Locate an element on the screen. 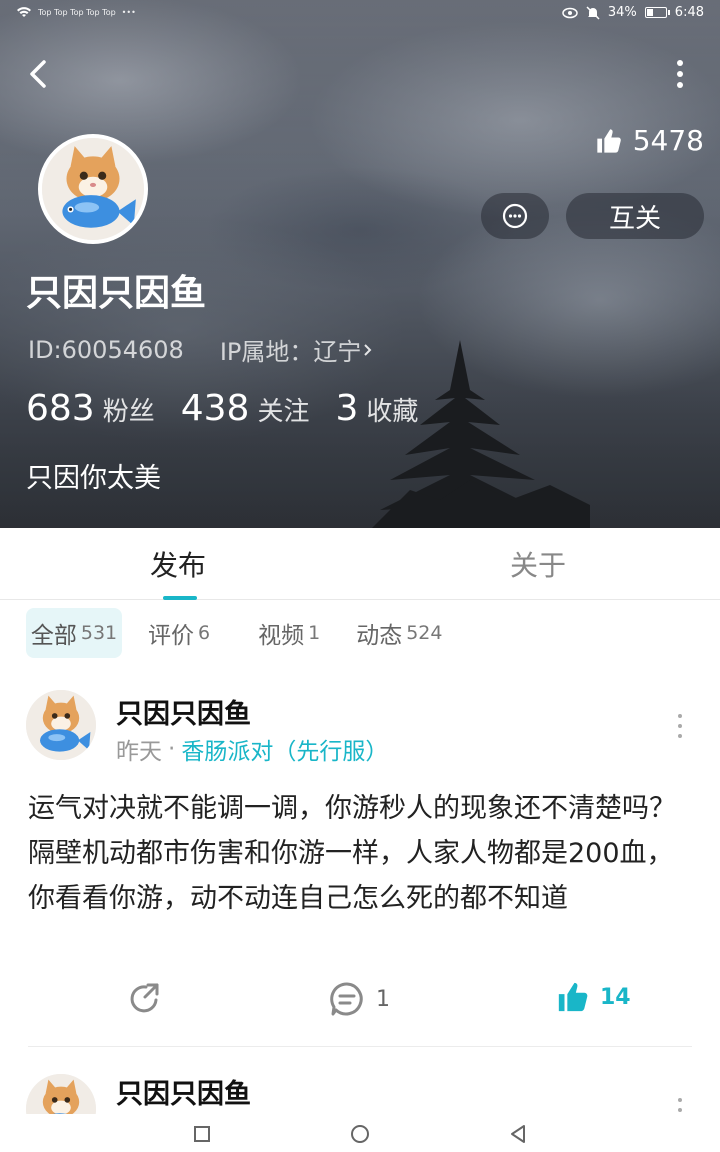 This screenshot has height=1152, width=720. carrier-text: Top Top Top Top Top is located at coordinates (77, 12).